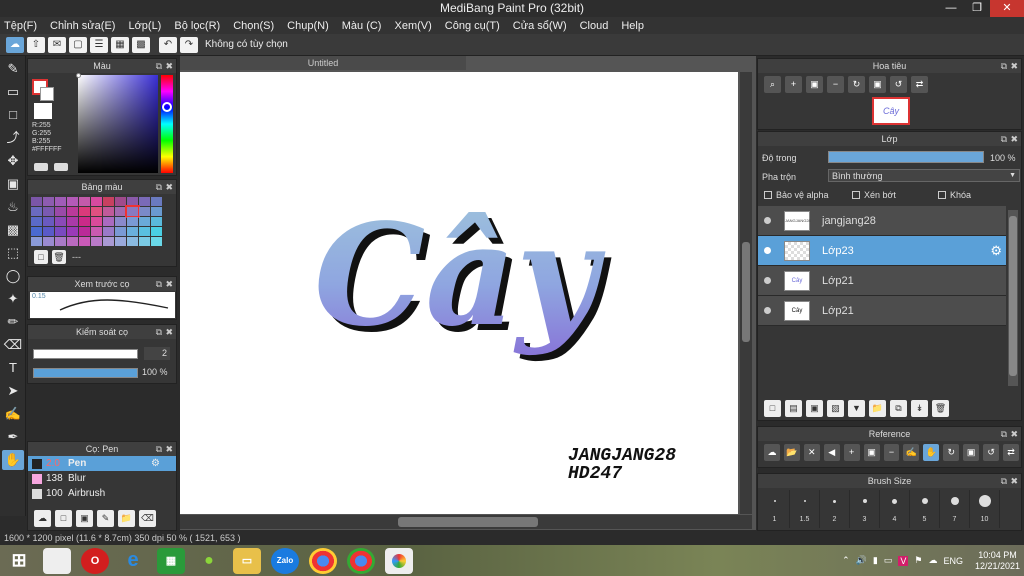  I want to click on brush-size-cell: 10, so click(985, 509).